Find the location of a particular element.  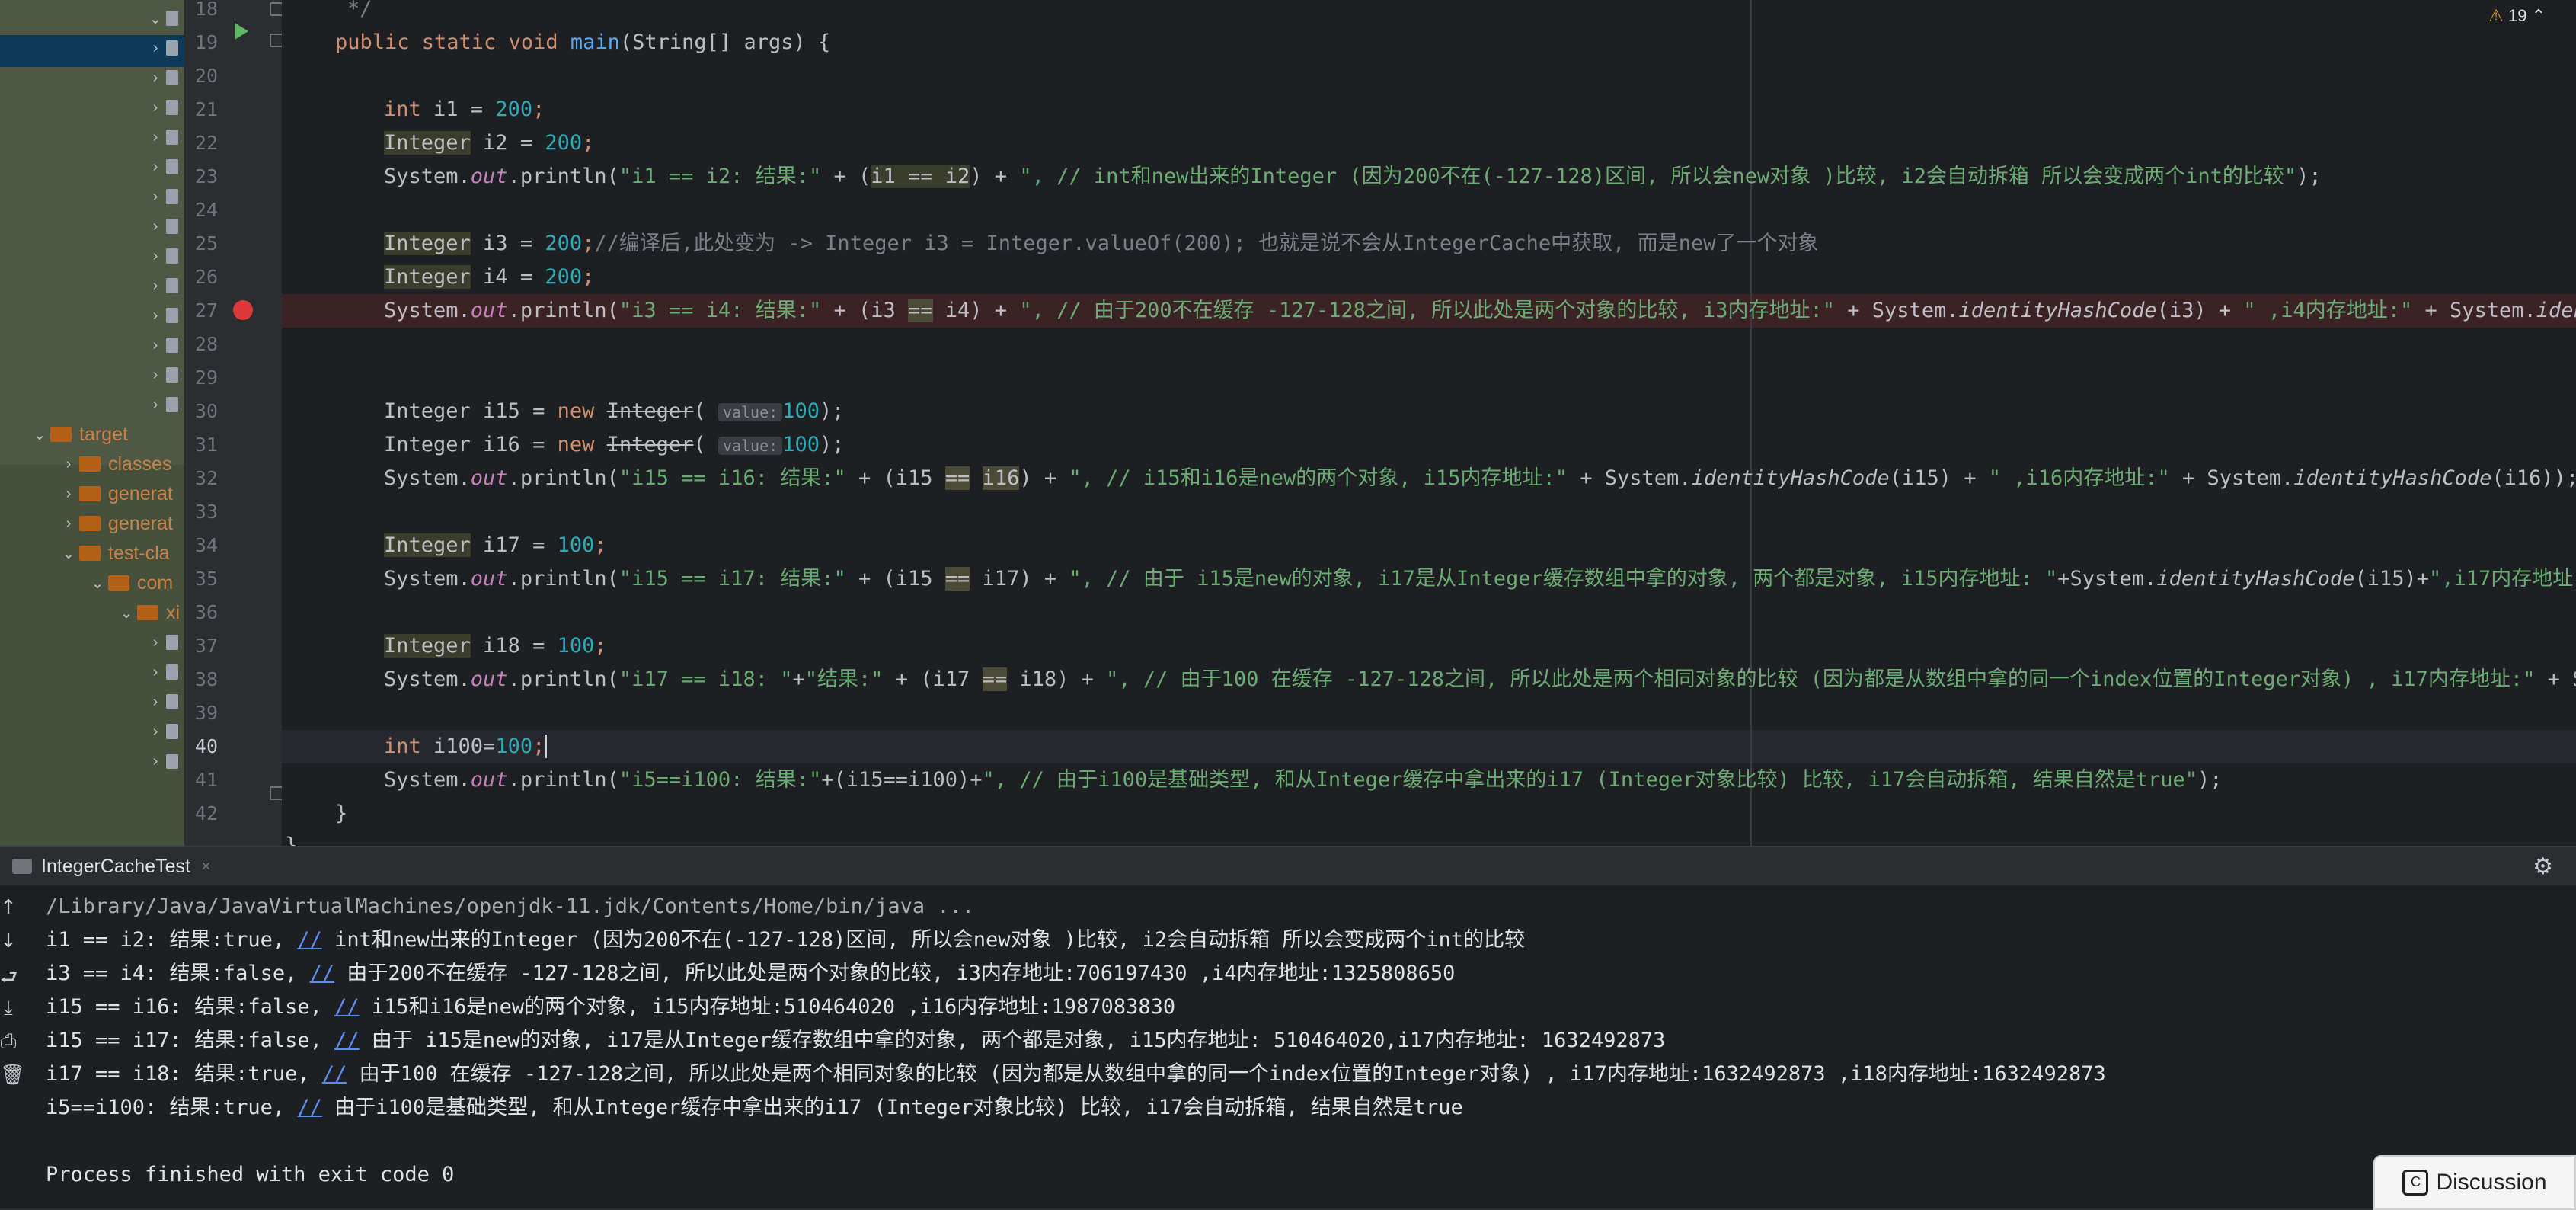

tree-item: ⌄ test-cla is located at coordinates (114, 553).